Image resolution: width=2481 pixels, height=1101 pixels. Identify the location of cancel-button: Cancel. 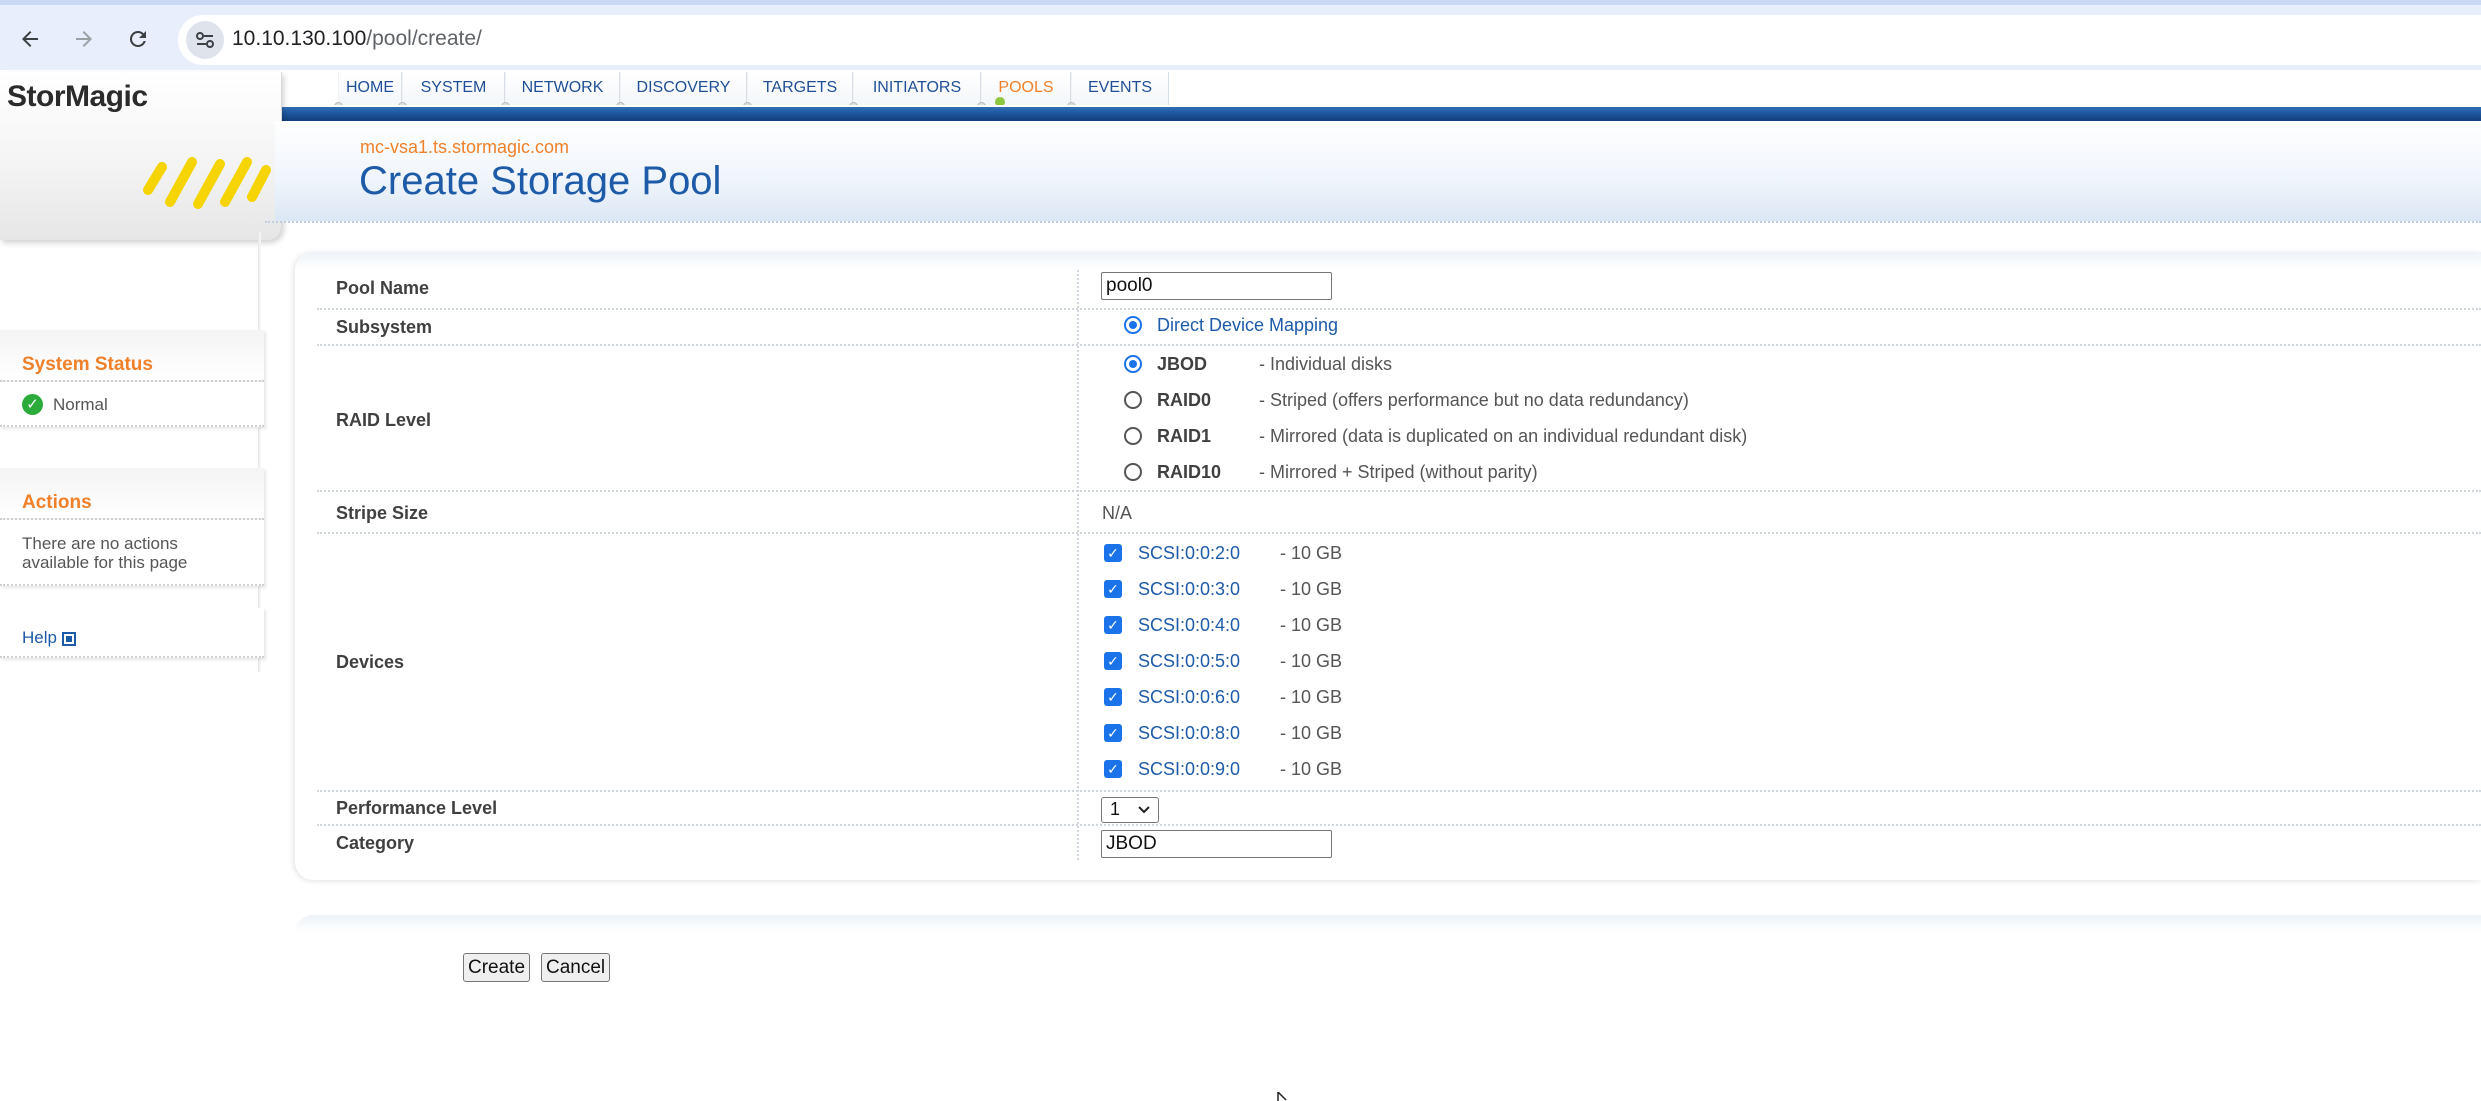
(576, 967).